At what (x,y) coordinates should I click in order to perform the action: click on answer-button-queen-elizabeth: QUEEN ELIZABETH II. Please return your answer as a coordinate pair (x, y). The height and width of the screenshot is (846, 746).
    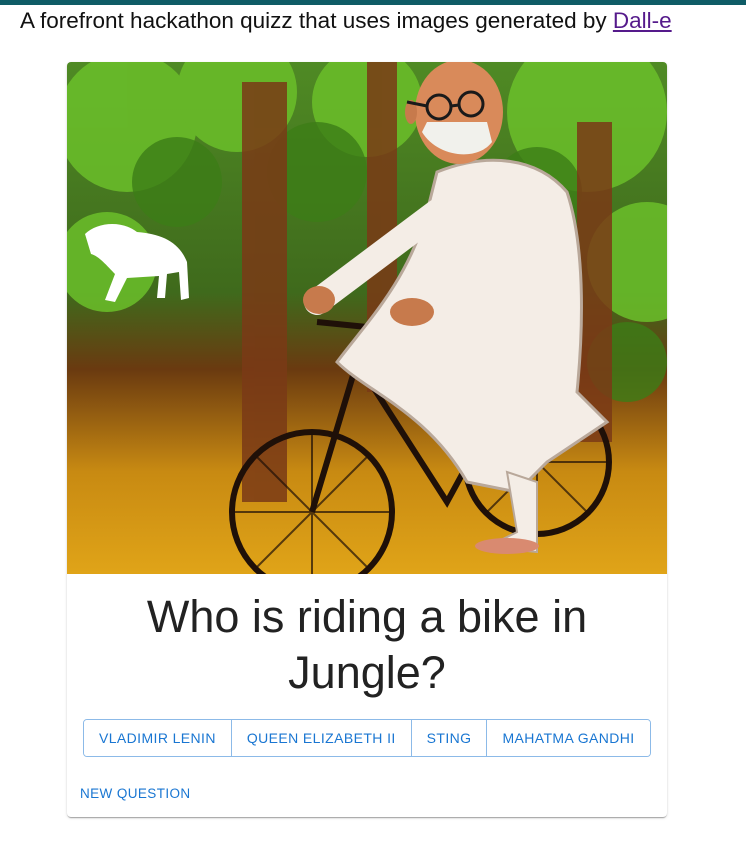
    Looking at the image, I should click on (321, 738).